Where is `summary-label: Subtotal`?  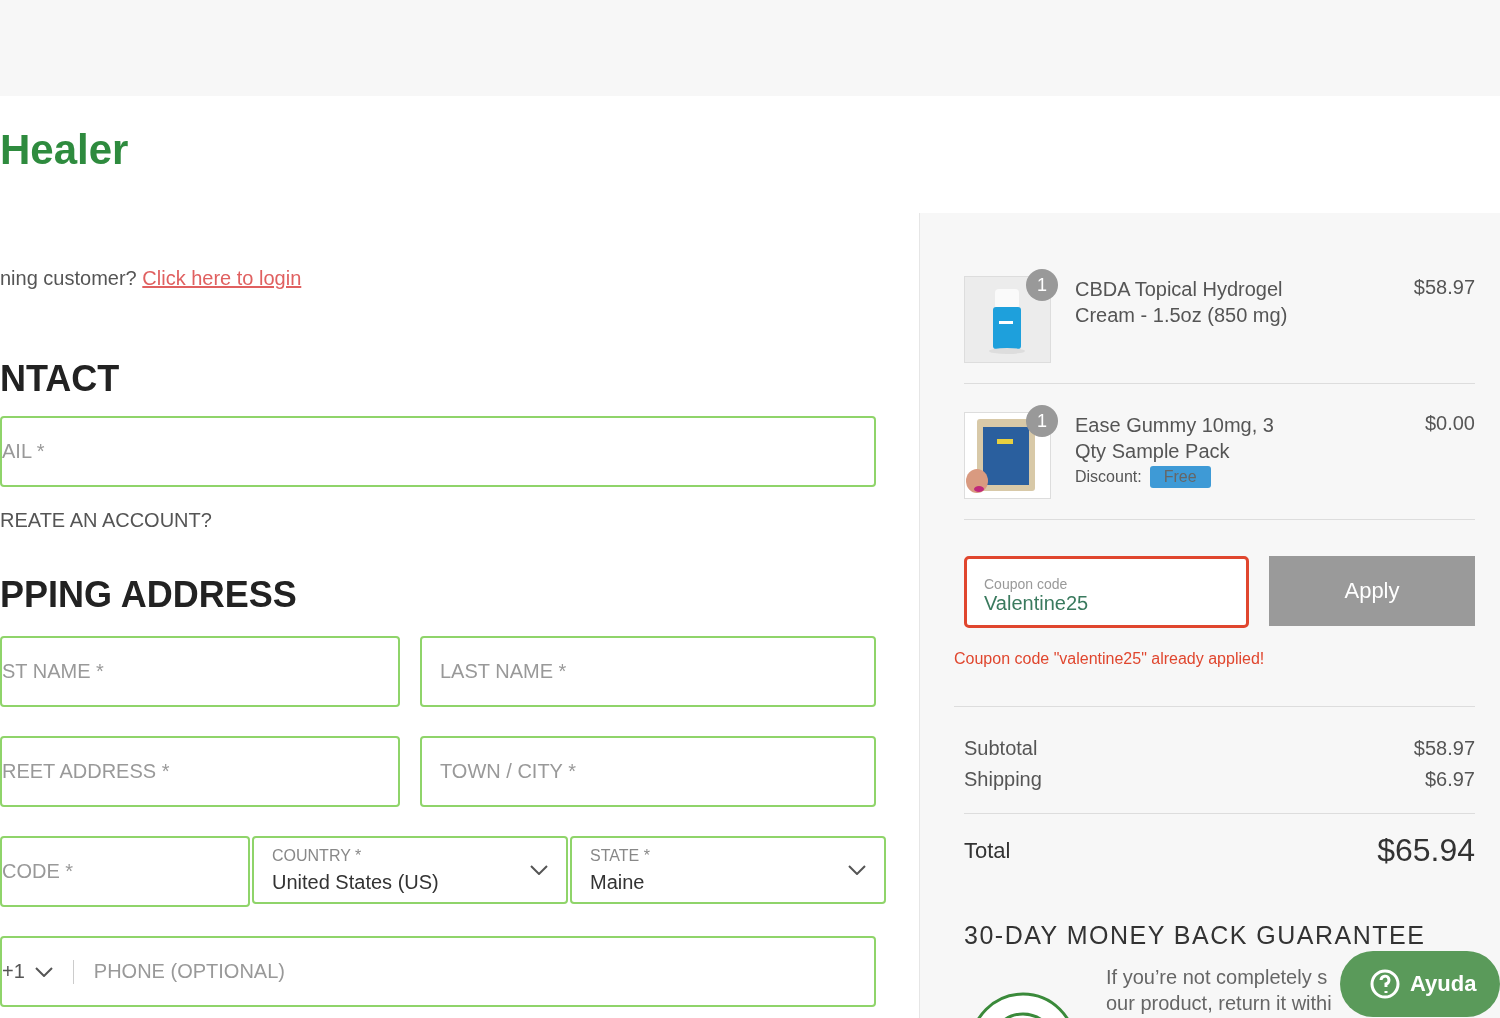 summary-label: Subtotal is located at coordinates (1001, 748).